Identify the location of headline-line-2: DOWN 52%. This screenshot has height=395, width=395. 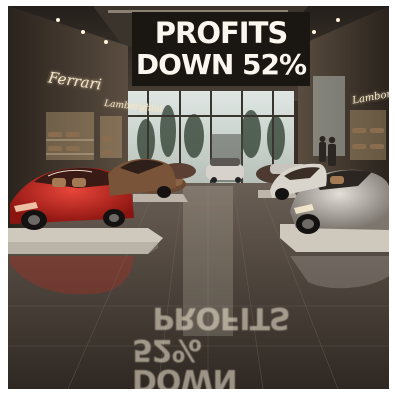
(221, 64).